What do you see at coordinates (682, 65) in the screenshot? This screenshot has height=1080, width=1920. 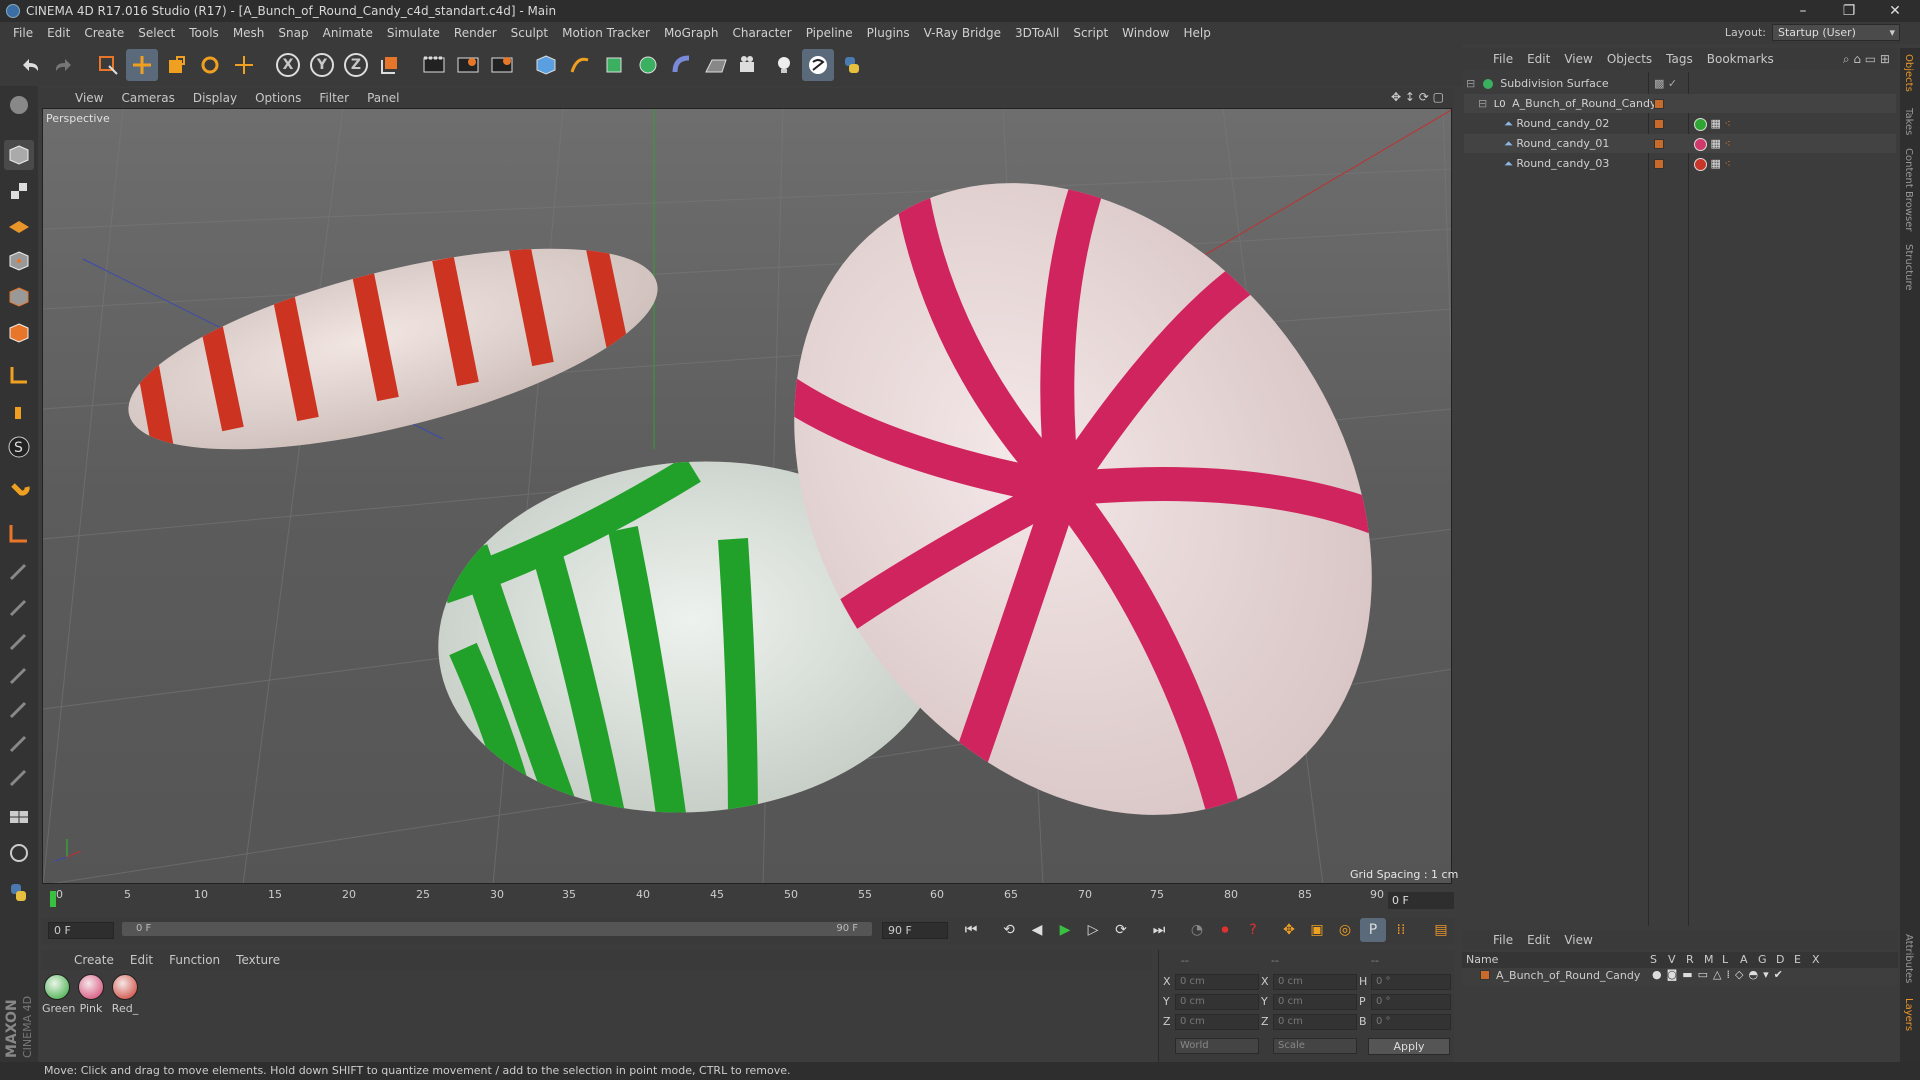 I see `deformer-icon` at bounding box center [682, 65].